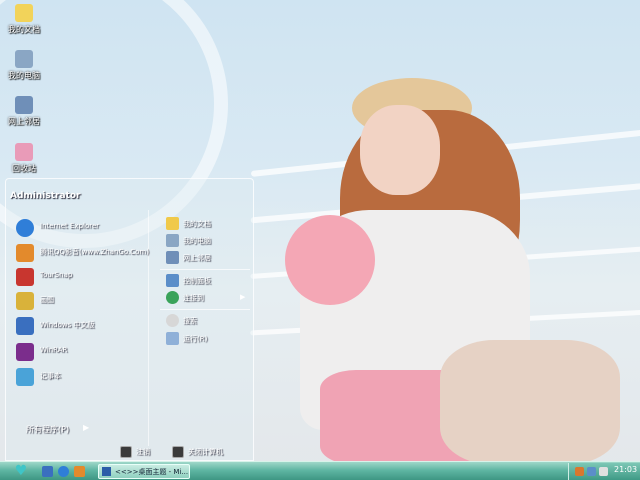  I want to click on paint-icon, so click(25, 301).